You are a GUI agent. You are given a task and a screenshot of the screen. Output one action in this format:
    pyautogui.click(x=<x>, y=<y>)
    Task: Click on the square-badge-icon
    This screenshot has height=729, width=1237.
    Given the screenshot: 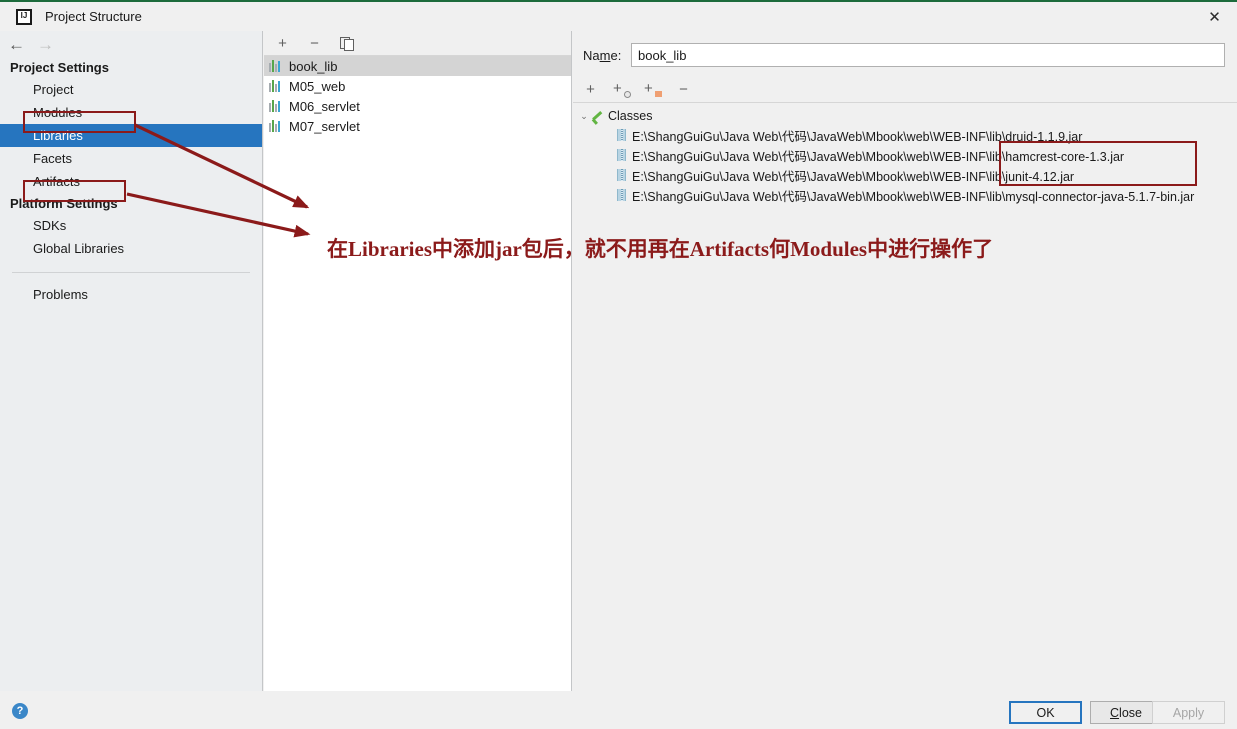 What is the action you would take?
    pyautogui.click(x=658, y=94)
    